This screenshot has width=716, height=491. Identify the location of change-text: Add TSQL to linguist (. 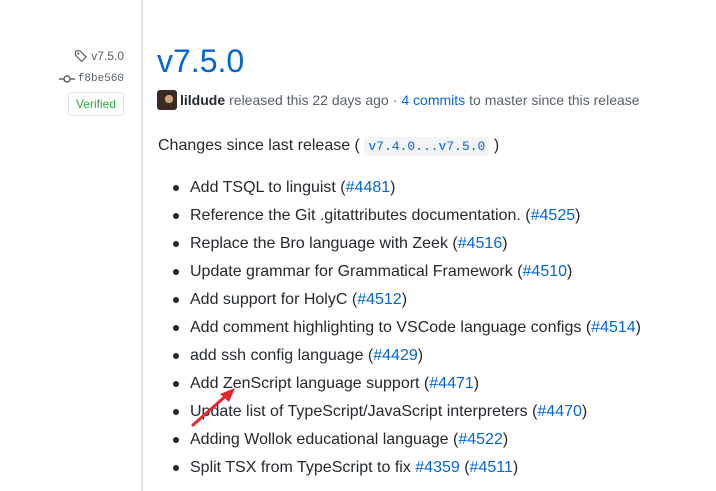
(268, 187).